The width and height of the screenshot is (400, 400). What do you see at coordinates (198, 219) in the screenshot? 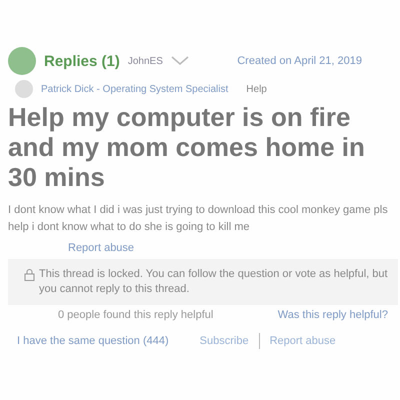
I see `question-body: I dont know what I did i was just trying to download this cool monkey game pls help i dont know what to do she is going to kill me` at bounding box center [198, 219].